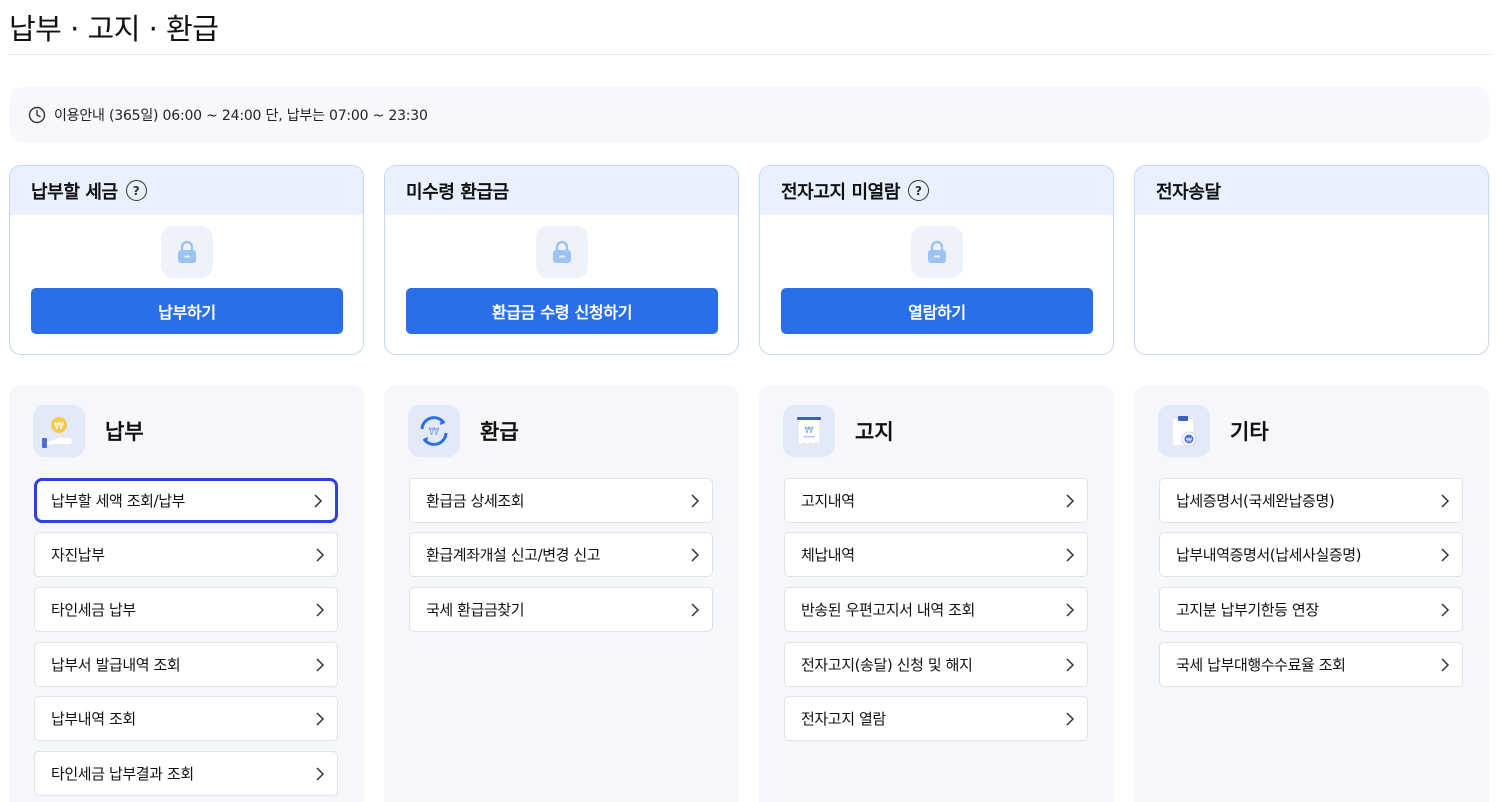 Image resolution: width=1500 pixels, height=802 pixels. I want to click on menu-item: 전자고지 열람, so click(936, 718).